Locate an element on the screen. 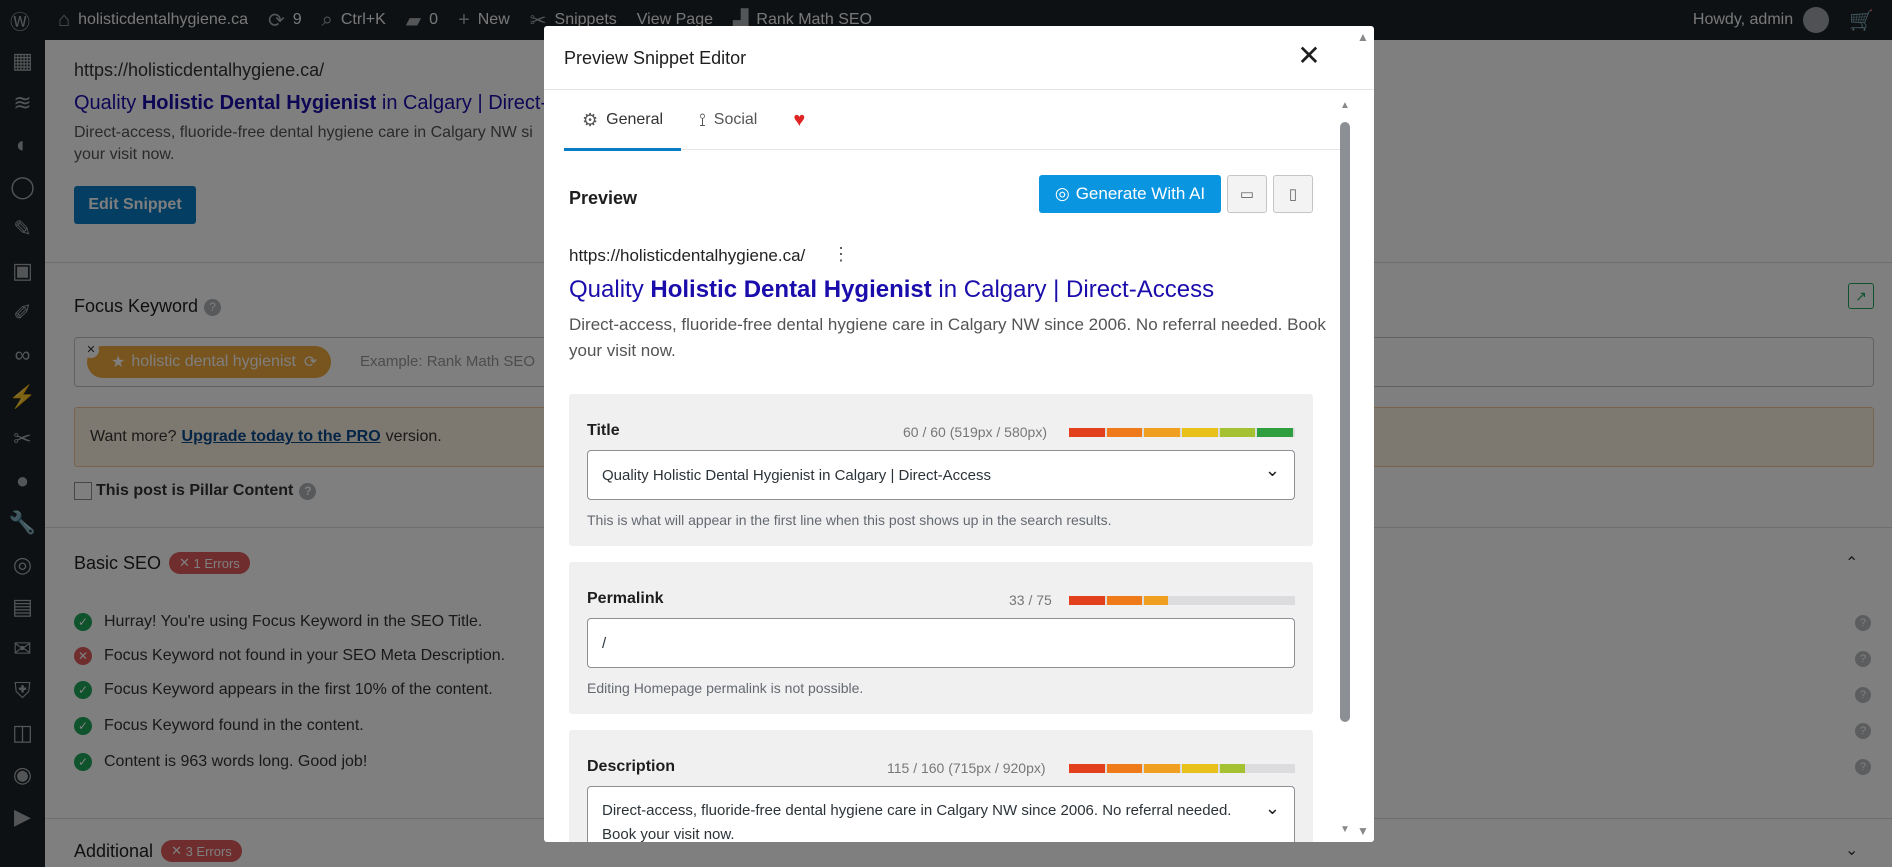 This screenshot has width=1892, height=867. close-icon: ✕ is located at coordinates (1309, 57).